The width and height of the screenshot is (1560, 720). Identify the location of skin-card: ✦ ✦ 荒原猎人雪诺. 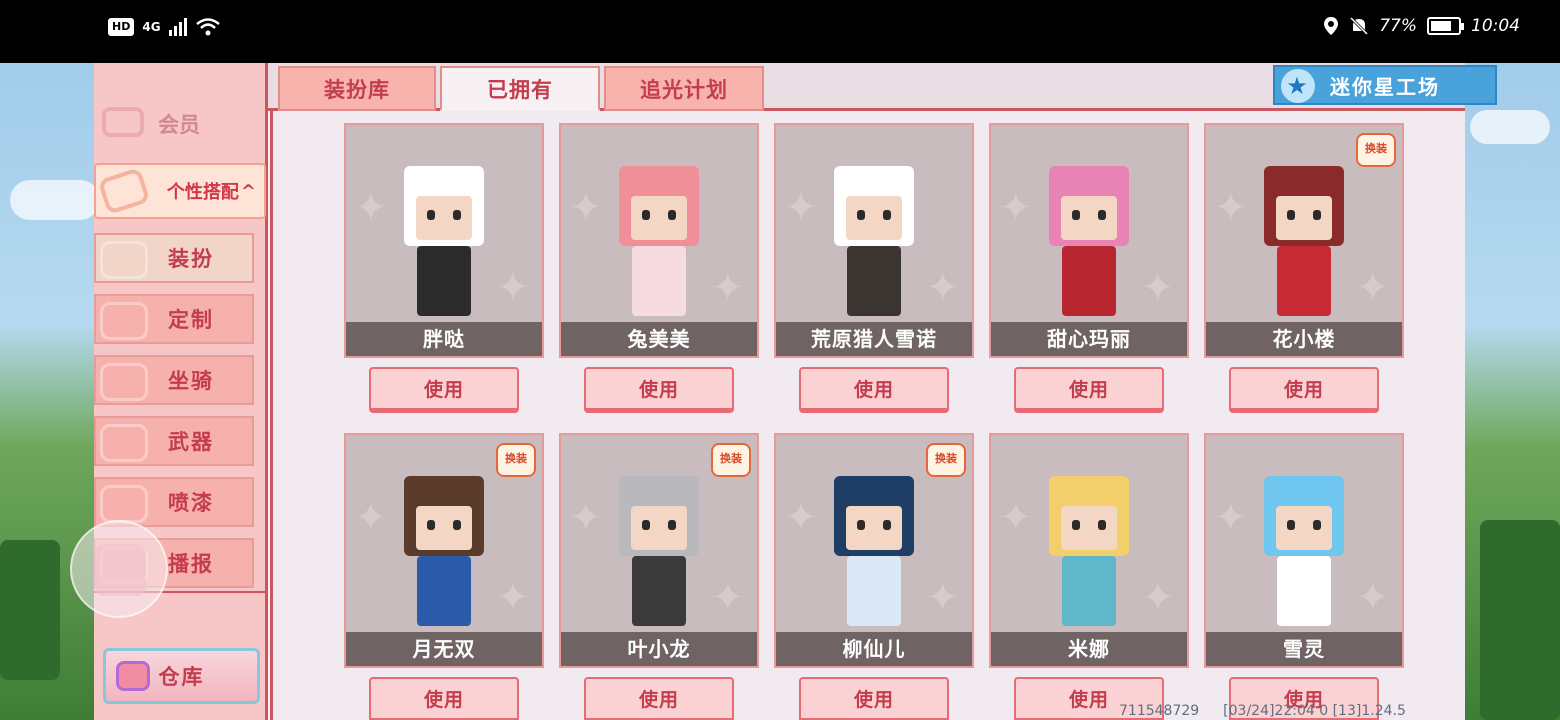
(874, 240).